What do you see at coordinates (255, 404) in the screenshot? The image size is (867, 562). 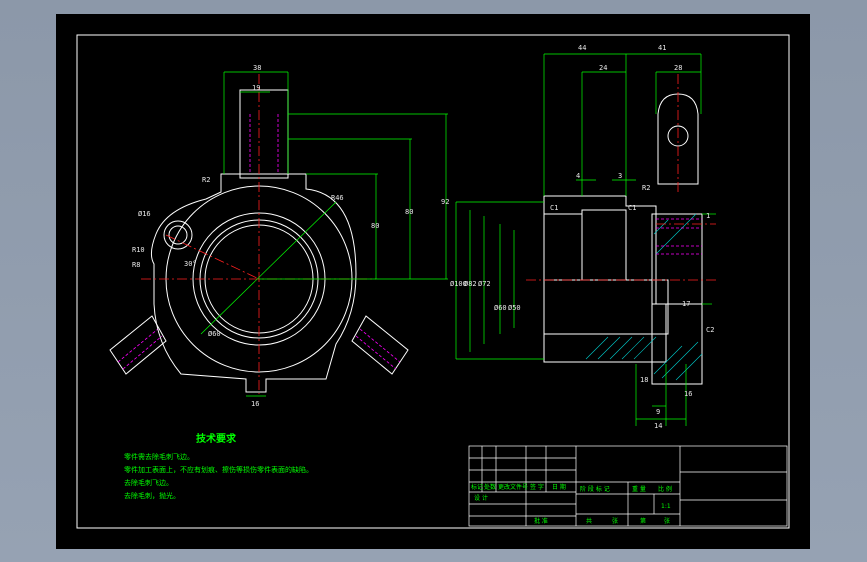 I see `dim-bottom-width: 16` at bounding box center [255, 404].